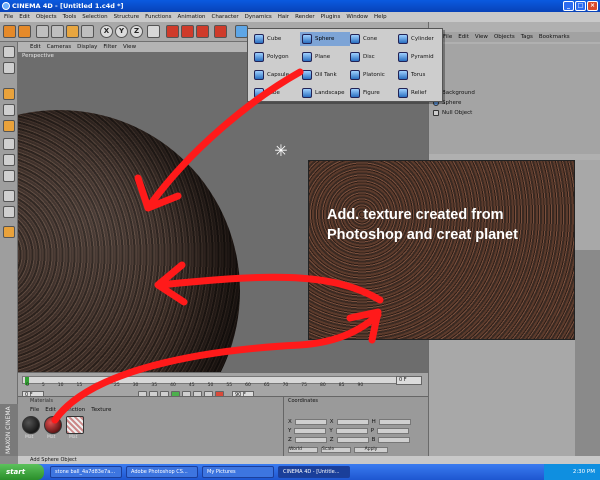 Image resolution: width=600 pixels, height=480 pixels. What do you see at coordinates (9, 176) in the screenshot?
I see `polygons-tool-icon` at bounding box center [9, 176].